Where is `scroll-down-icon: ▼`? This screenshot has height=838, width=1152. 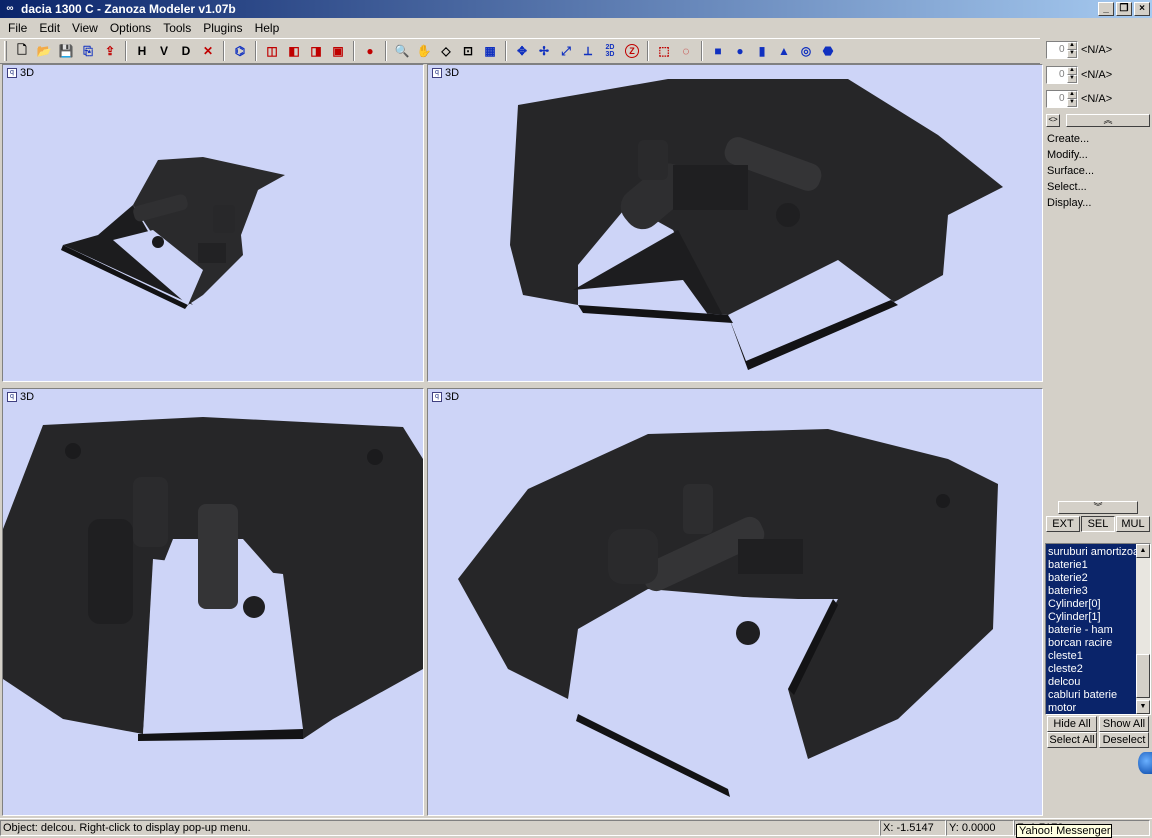 scroll-down-icon: ▼ is located at coordinates (1143, 707).